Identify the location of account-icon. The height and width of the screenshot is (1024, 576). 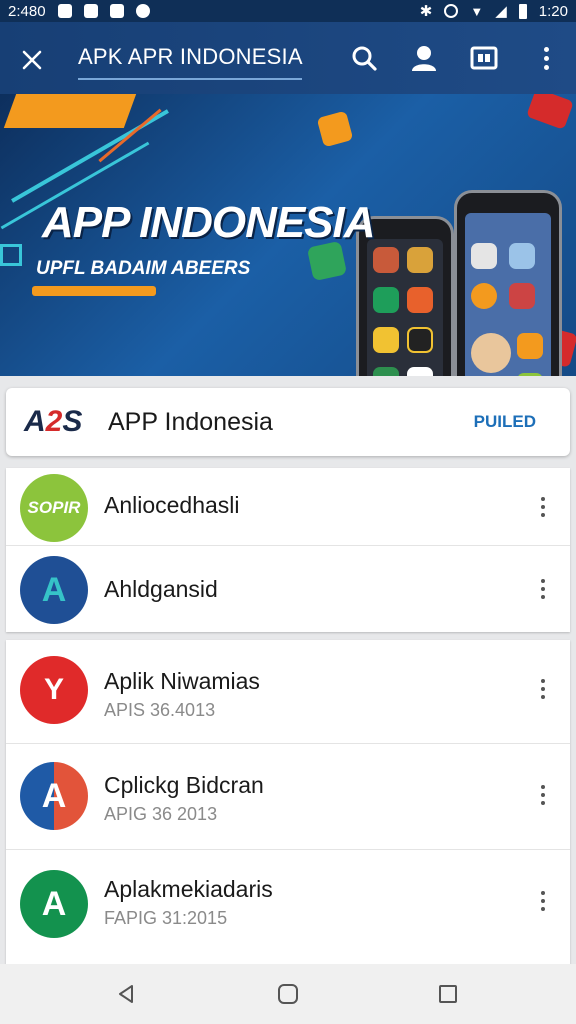
(424, 58).